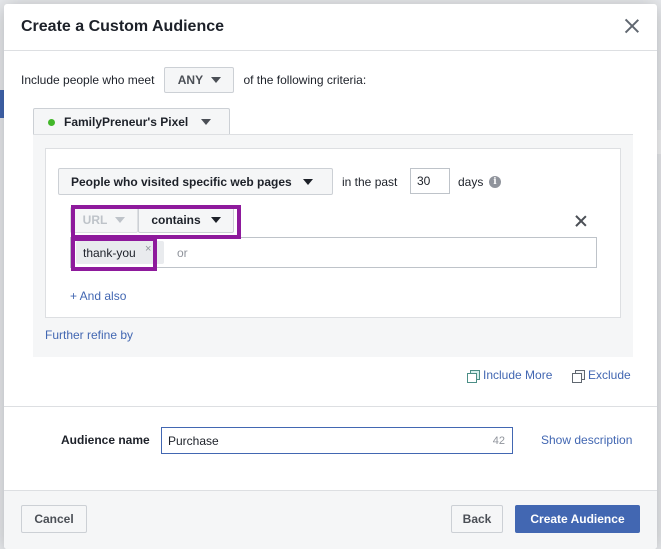  What do you see at coordinates (518, 375) in the screenshot?
I see `include-more-label: Include More` at bounding box center [518, 375].